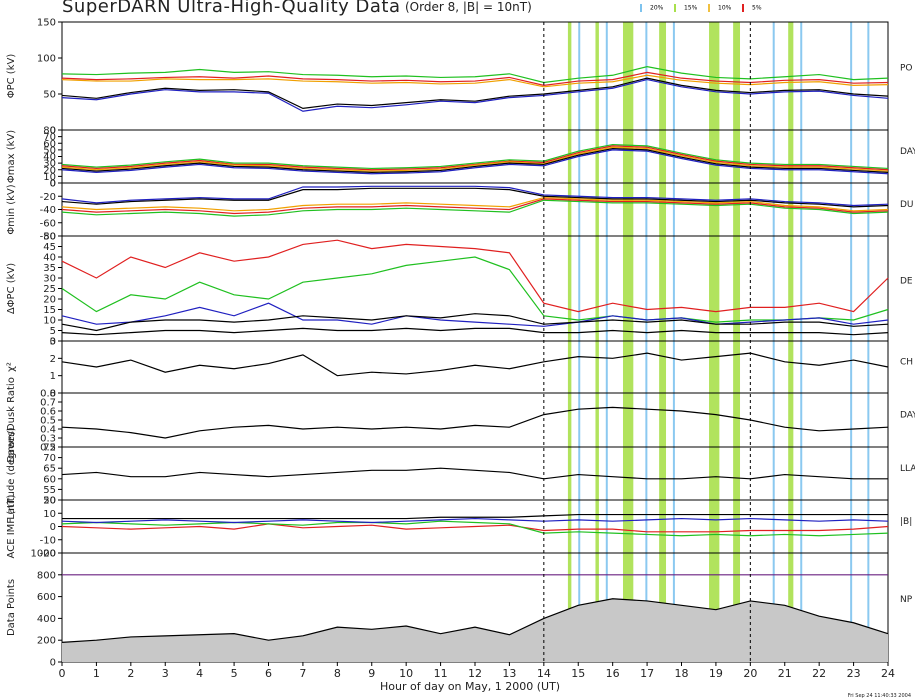  Describe the element at coordinates (49, 258) in the screenshot. I see `y-tick-label: 40` at that location.